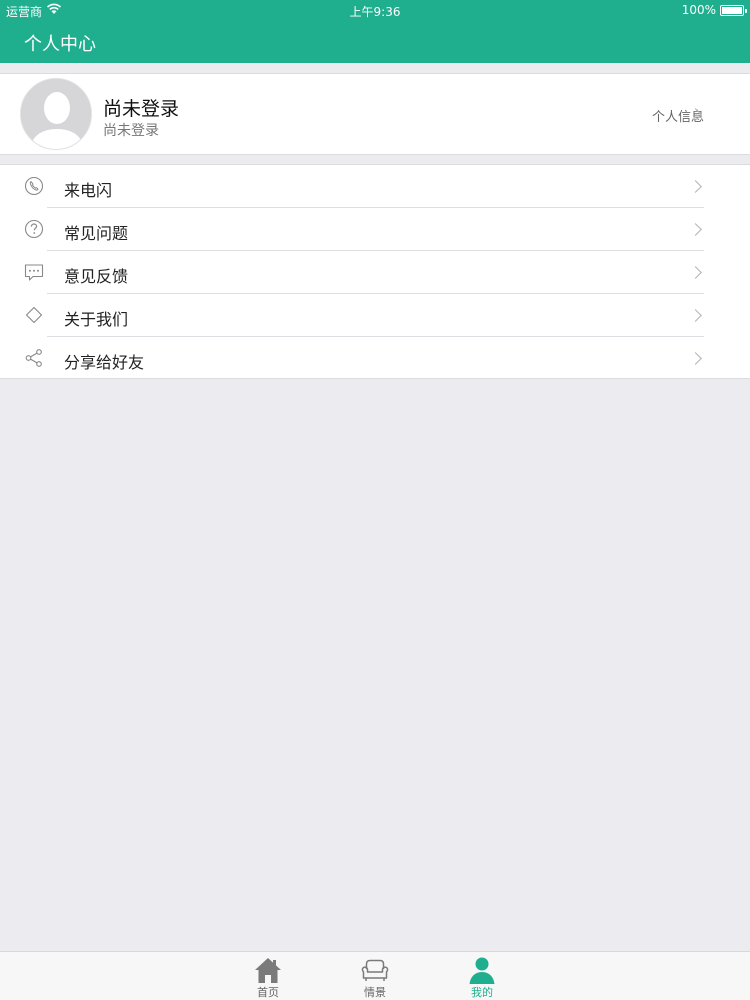  Describe the element at coordinates (33, 358) in the screenshot. I see `share-icon` at that location.